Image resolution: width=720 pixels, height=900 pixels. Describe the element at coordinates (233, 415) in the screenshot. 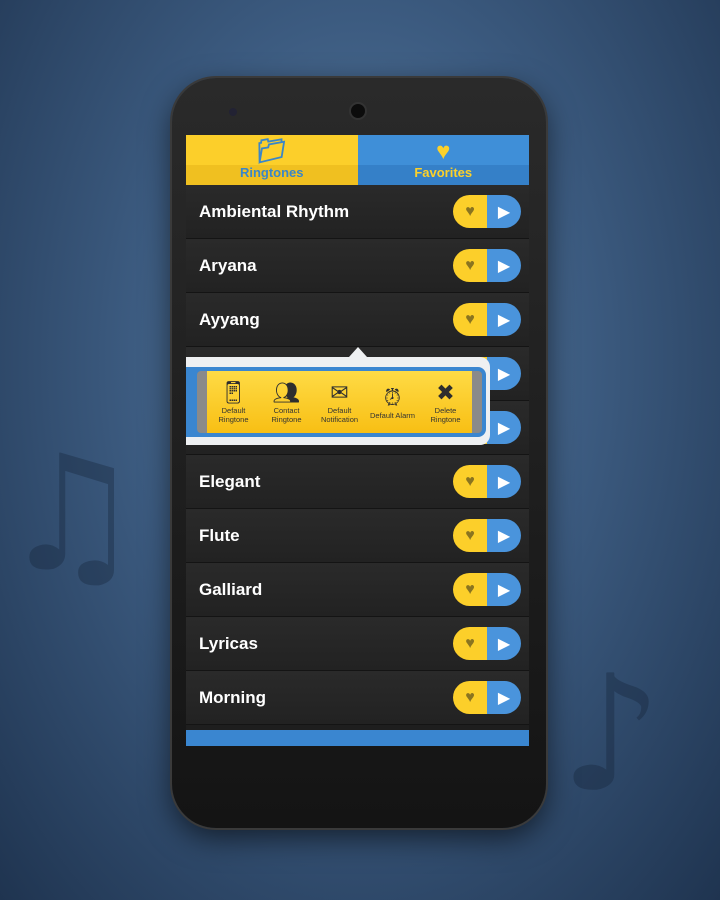

I see `action-label: Default Ringtone` at that location.